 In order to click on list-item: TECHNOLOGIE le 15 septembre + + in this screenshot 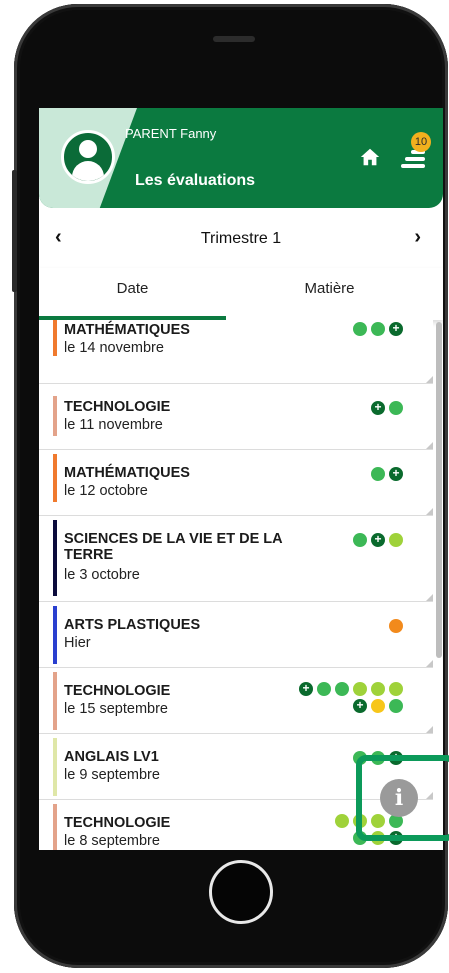, I will do `click(236, 701)`.